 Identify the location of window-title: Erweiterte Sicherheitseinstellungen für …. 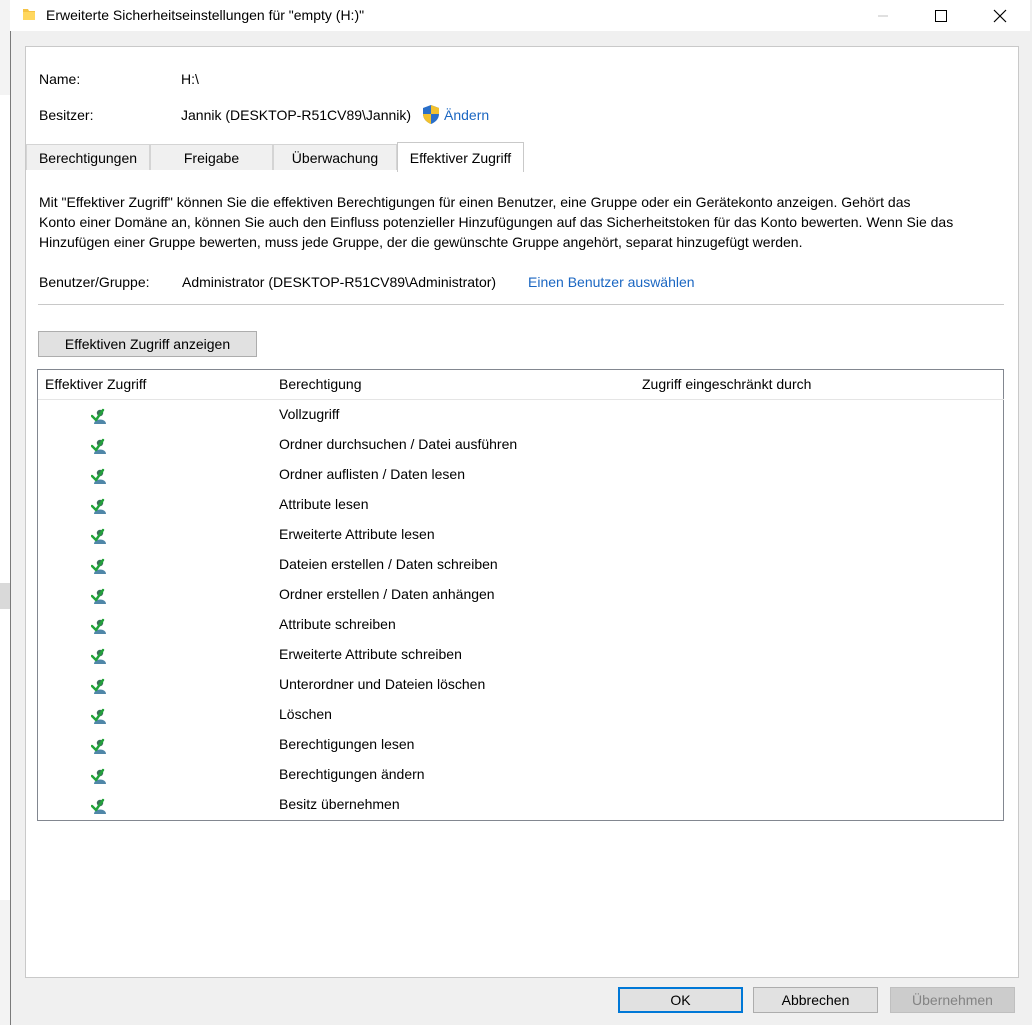
(205, 15).